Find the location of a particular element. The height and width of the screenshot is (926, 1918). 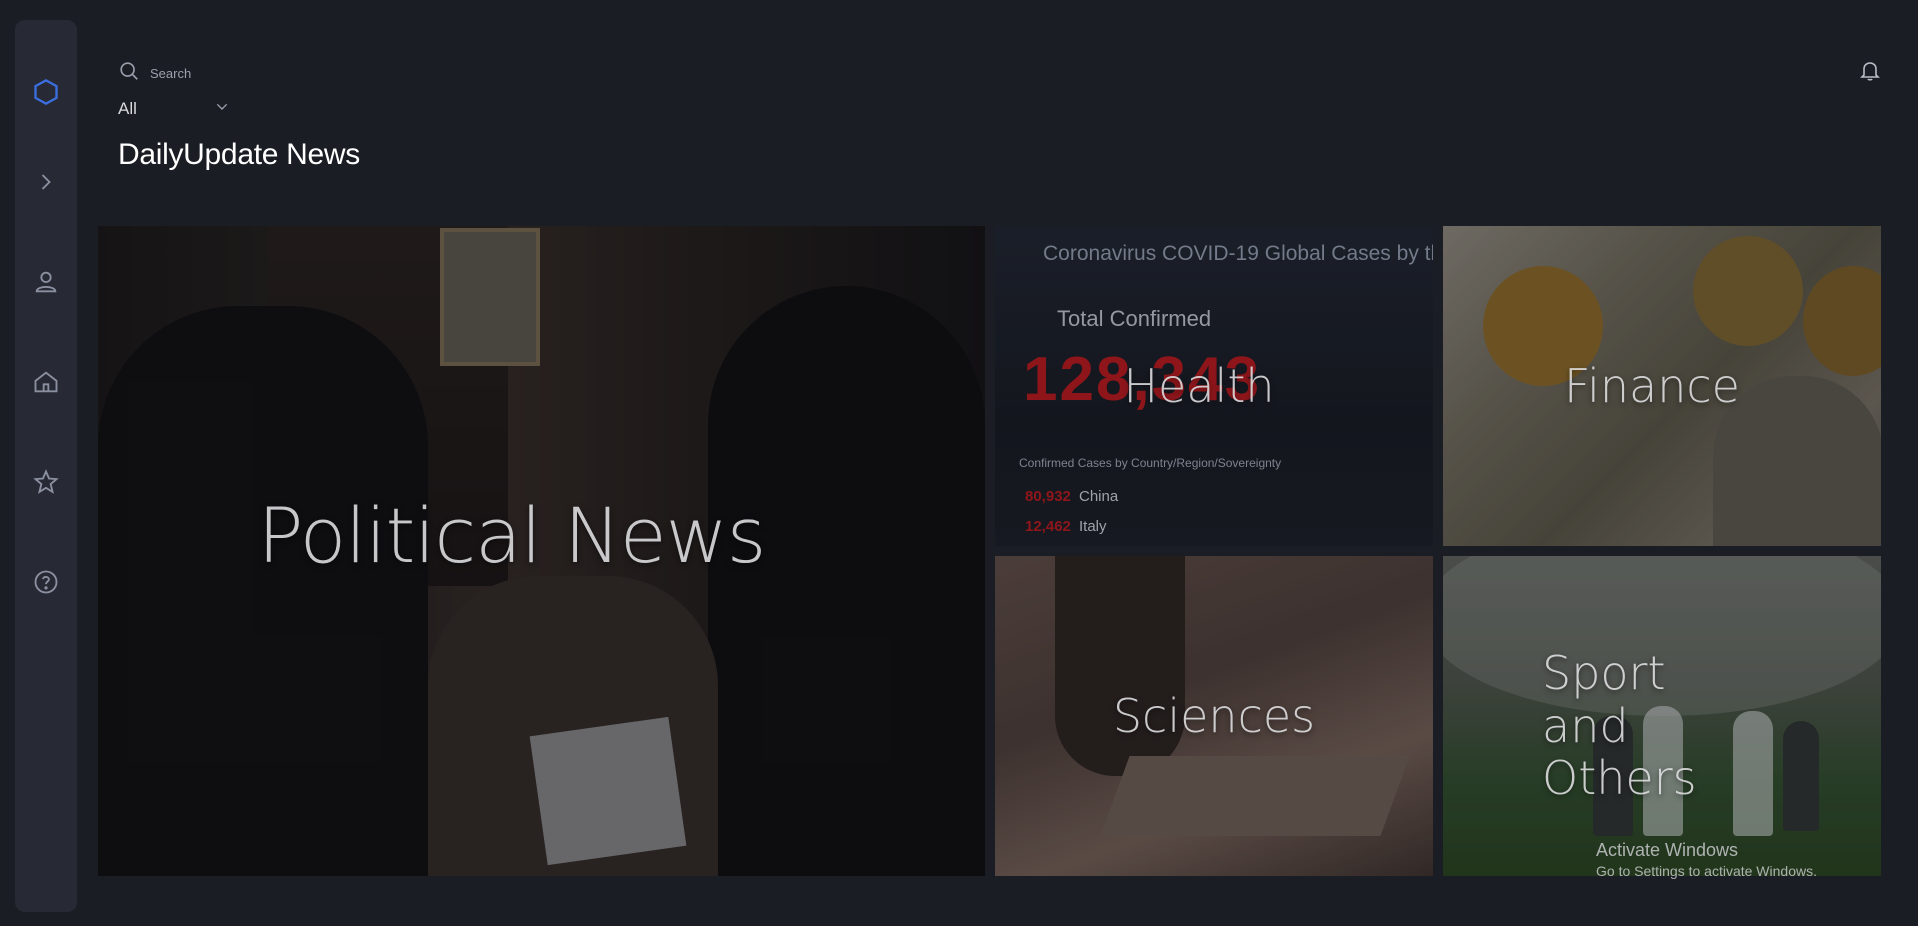

search-input is located at coordinates (250, 73).